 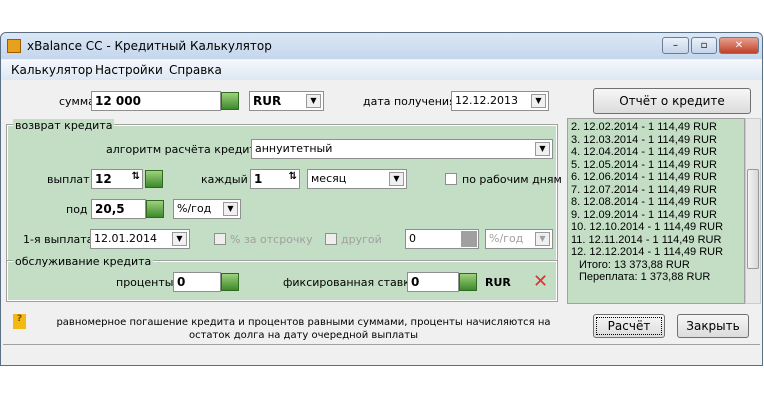 I want to click on list-item: 2. 12.02.2014 - 1 114,49 RUR, so click(x=644, y=127).